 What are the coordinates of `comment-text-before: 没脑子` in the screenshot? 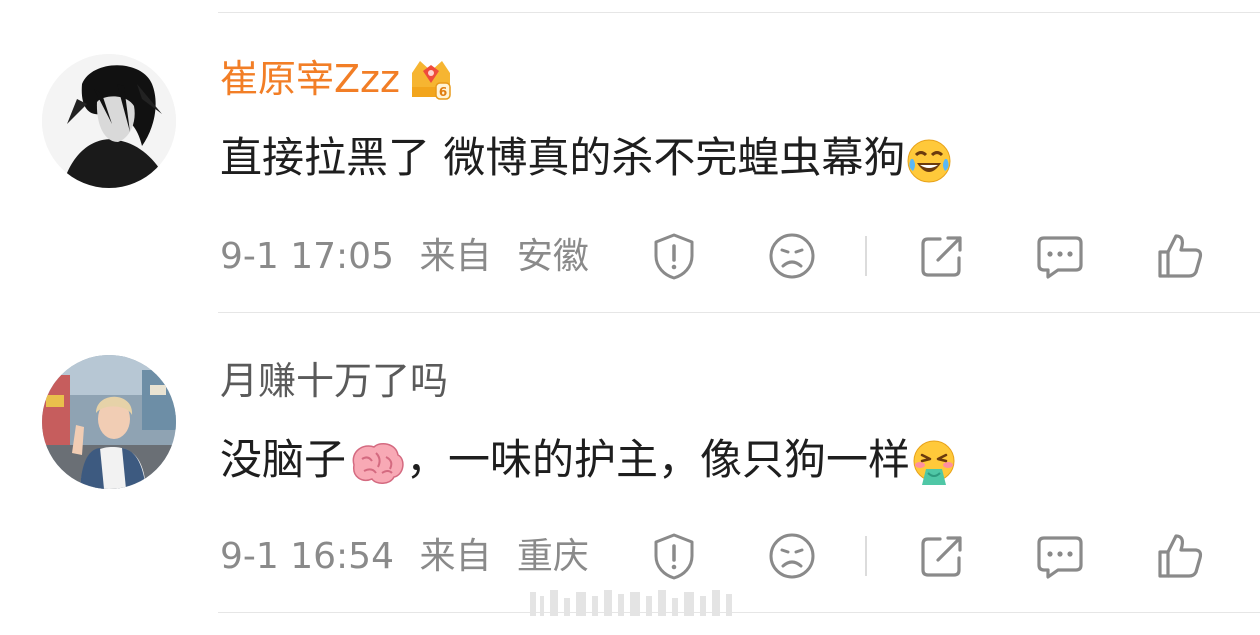 It's located at (283, 459).